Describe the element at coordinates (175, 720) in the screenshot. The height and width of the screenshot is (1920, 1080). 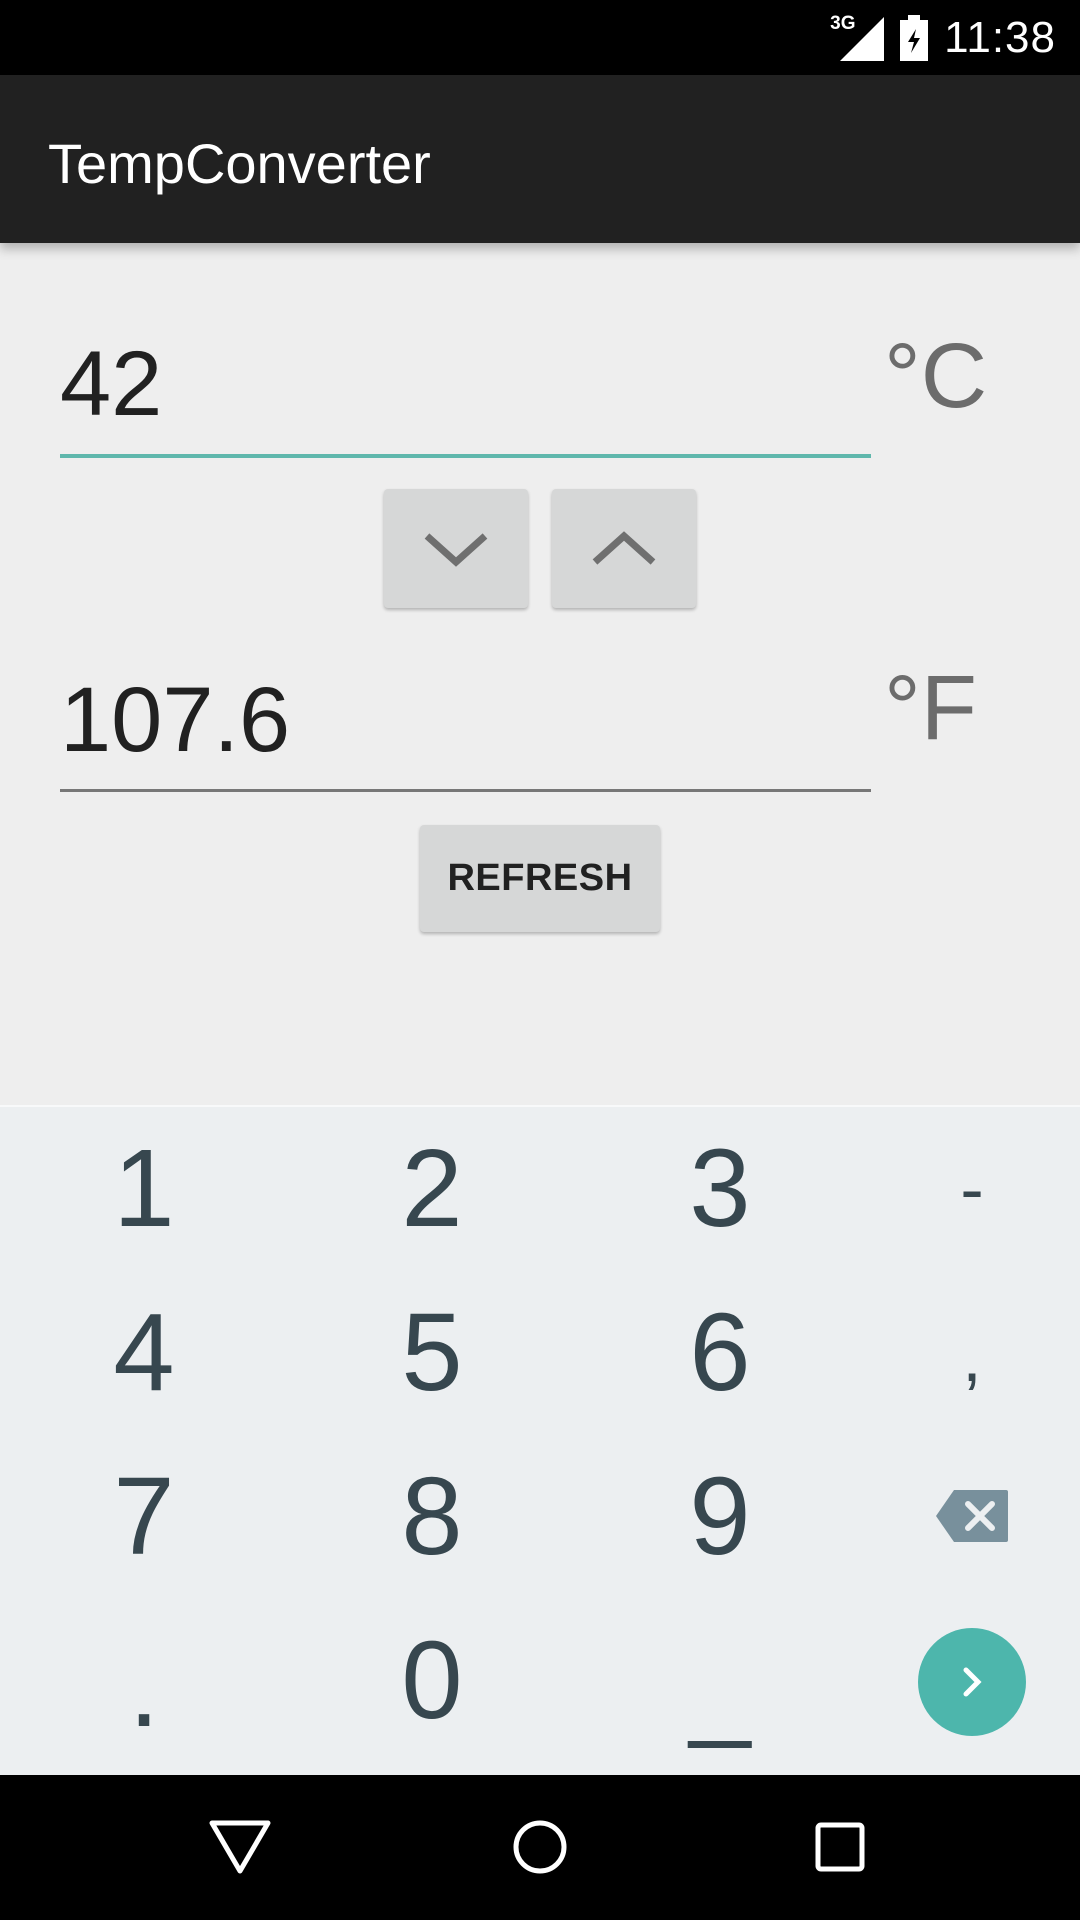
I see `fahrenheit-value: 107.6` at that location.